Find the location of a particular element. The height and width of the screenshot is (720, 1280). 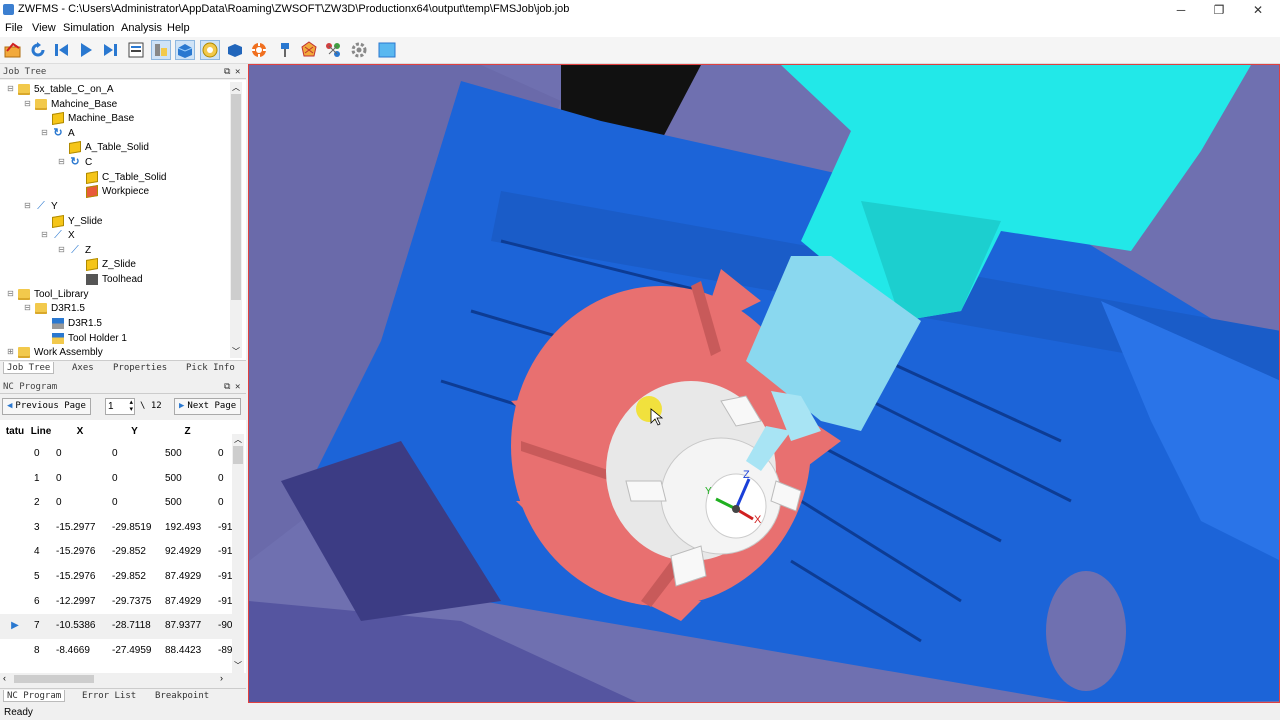

report-icon is located at coordinates (136, 50).